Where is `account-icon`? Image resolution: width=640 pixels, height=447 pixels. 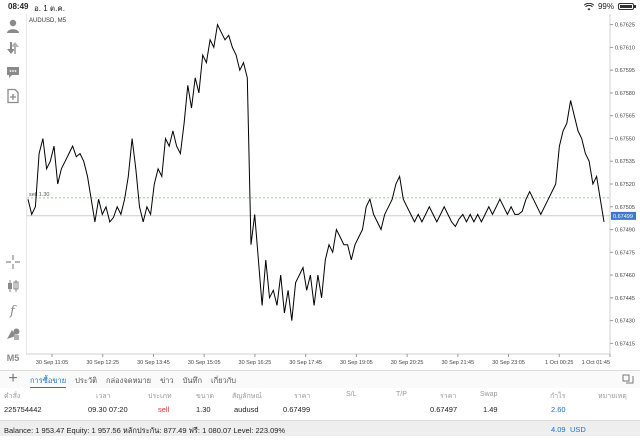
account-icon is located at coordinates (13, 26).